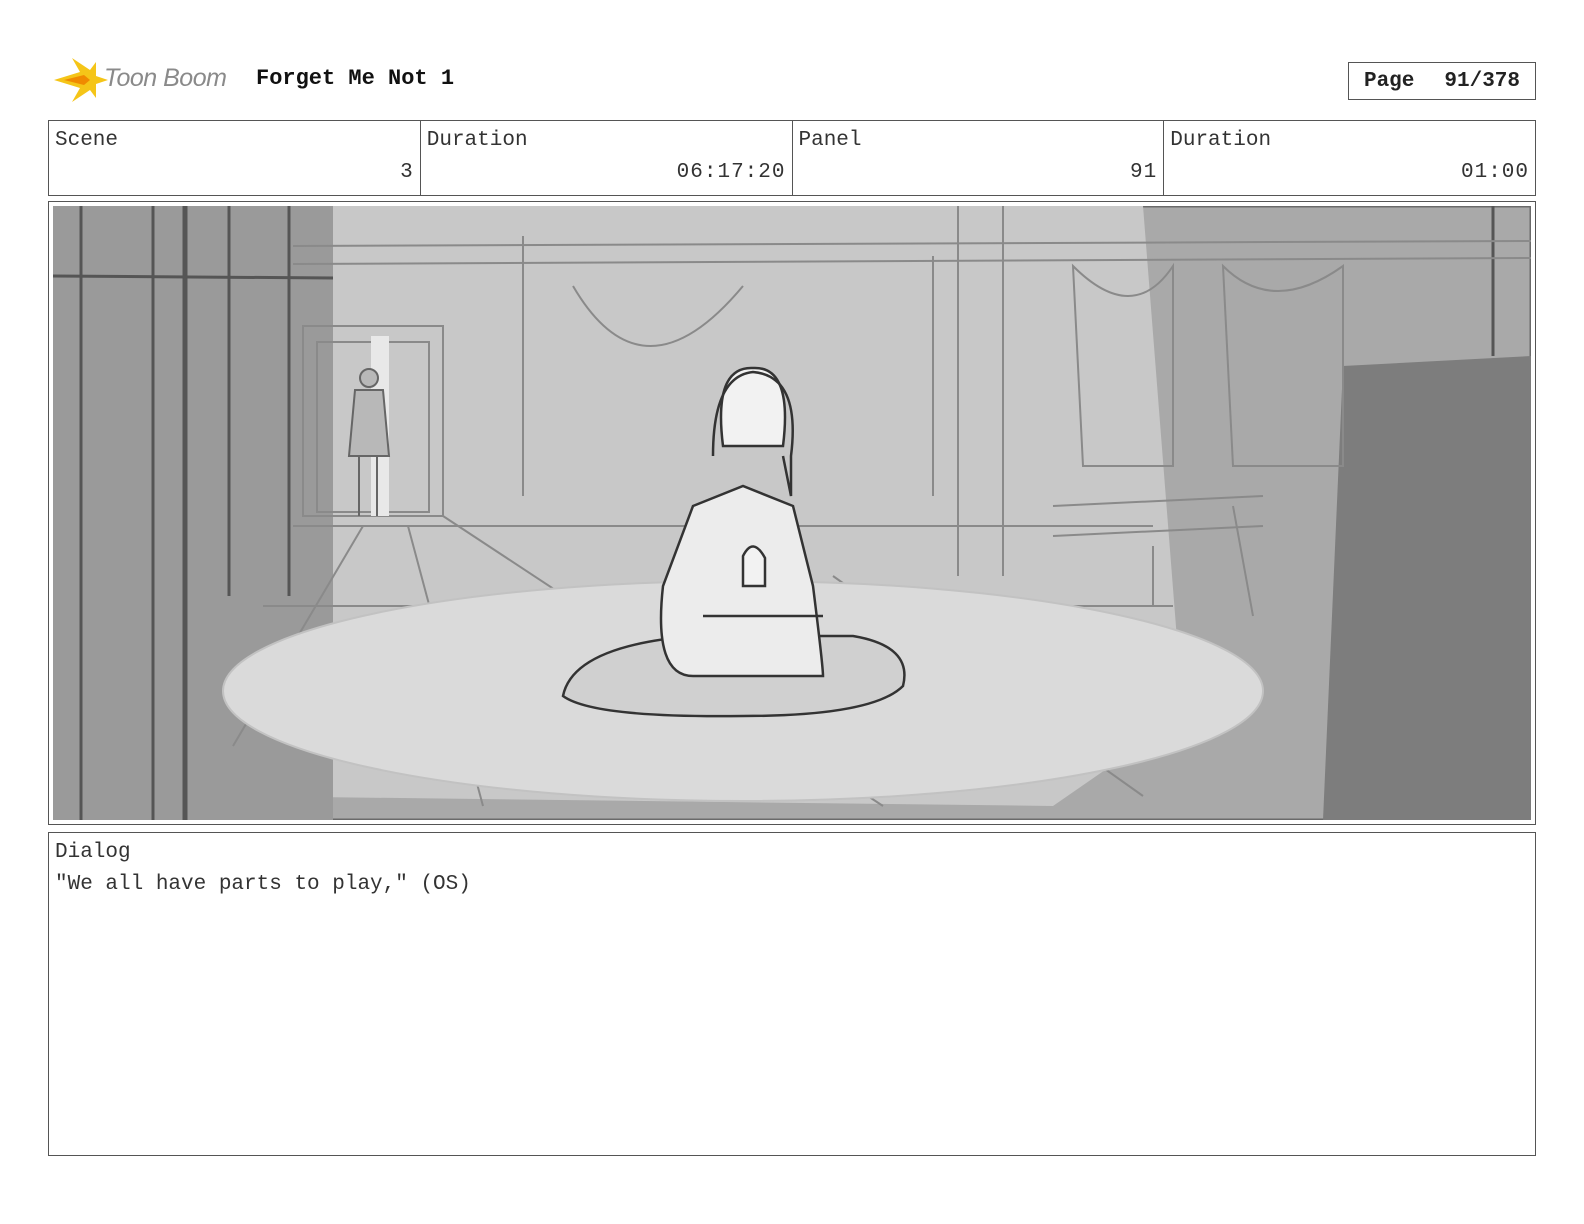  What do you see at coordinates (1482, 81) in the screenshot?
I see `page-number: 91/378` at bounding box center [1482, 81].